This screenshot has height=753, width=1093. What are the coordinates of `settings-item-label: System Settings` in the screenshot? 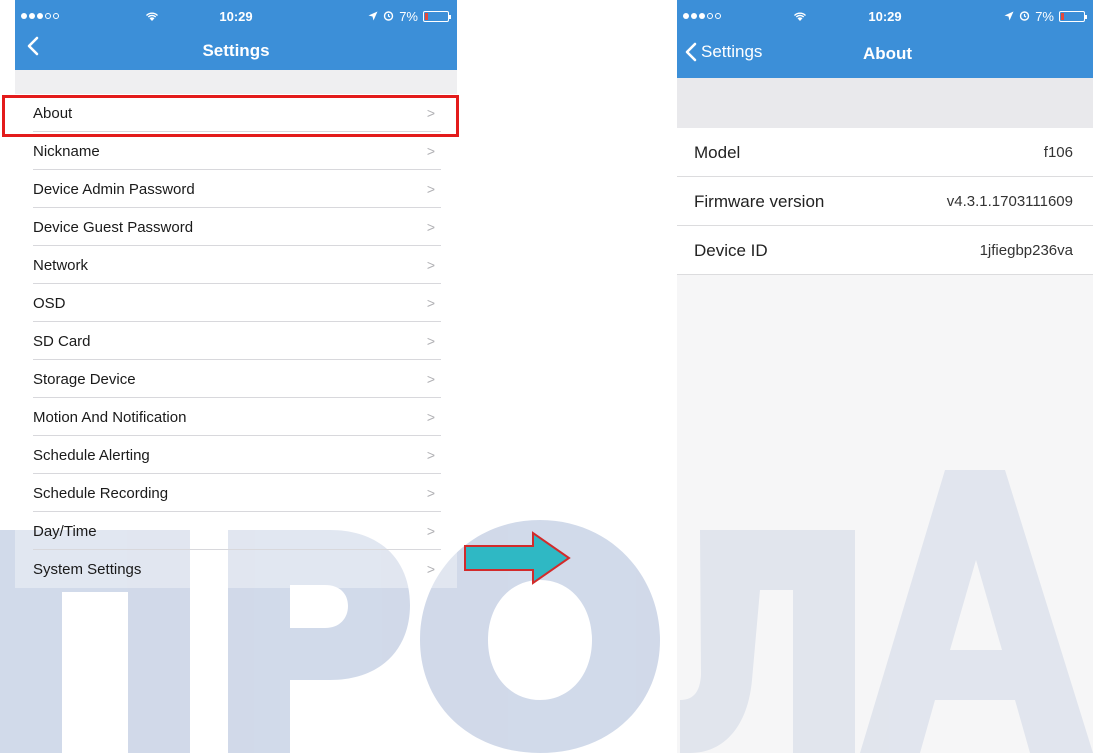 It's located at (87, 569).